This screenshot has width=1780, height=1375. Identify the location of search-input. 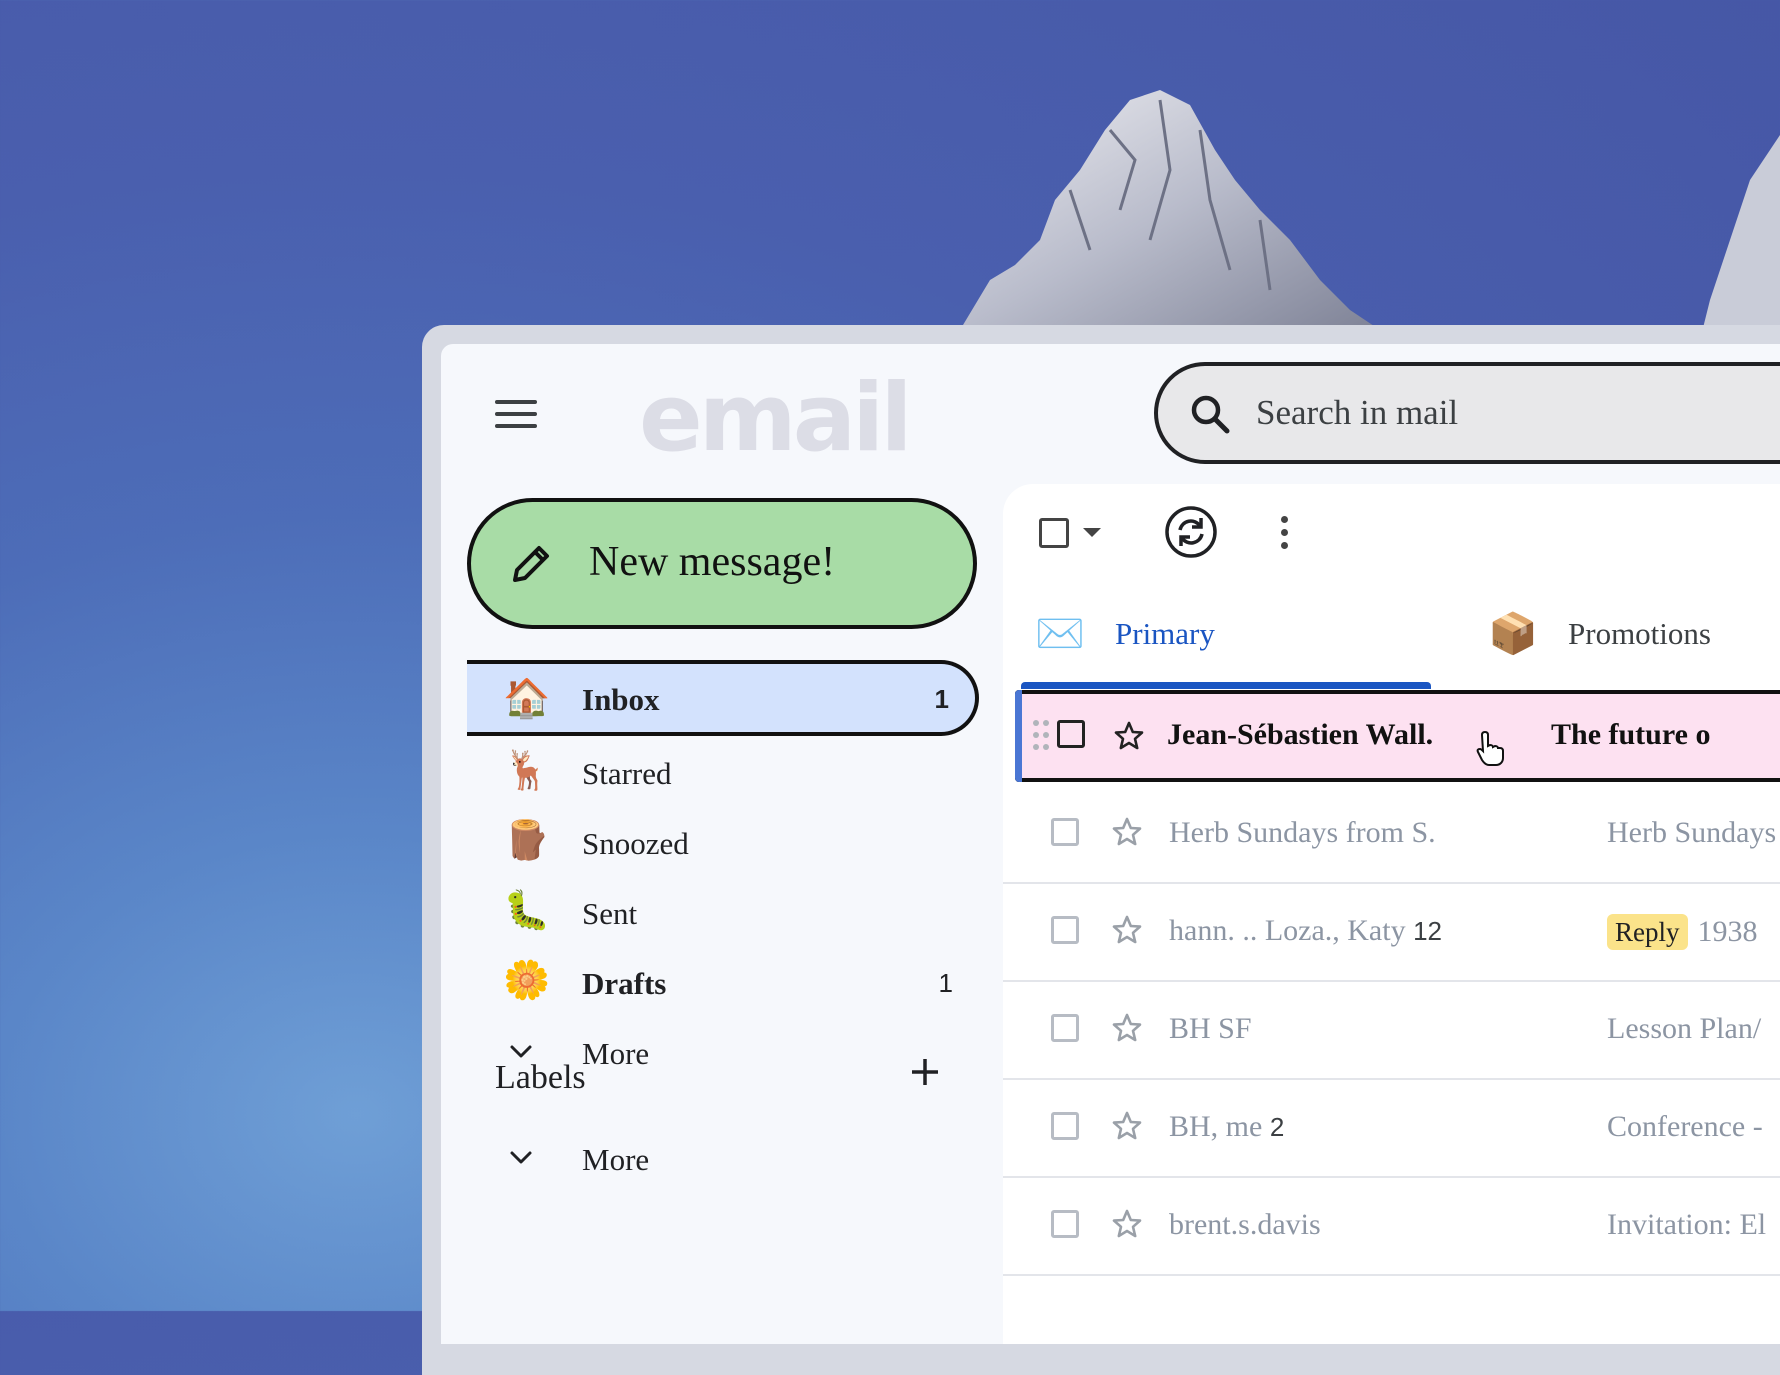
(1517, 413).